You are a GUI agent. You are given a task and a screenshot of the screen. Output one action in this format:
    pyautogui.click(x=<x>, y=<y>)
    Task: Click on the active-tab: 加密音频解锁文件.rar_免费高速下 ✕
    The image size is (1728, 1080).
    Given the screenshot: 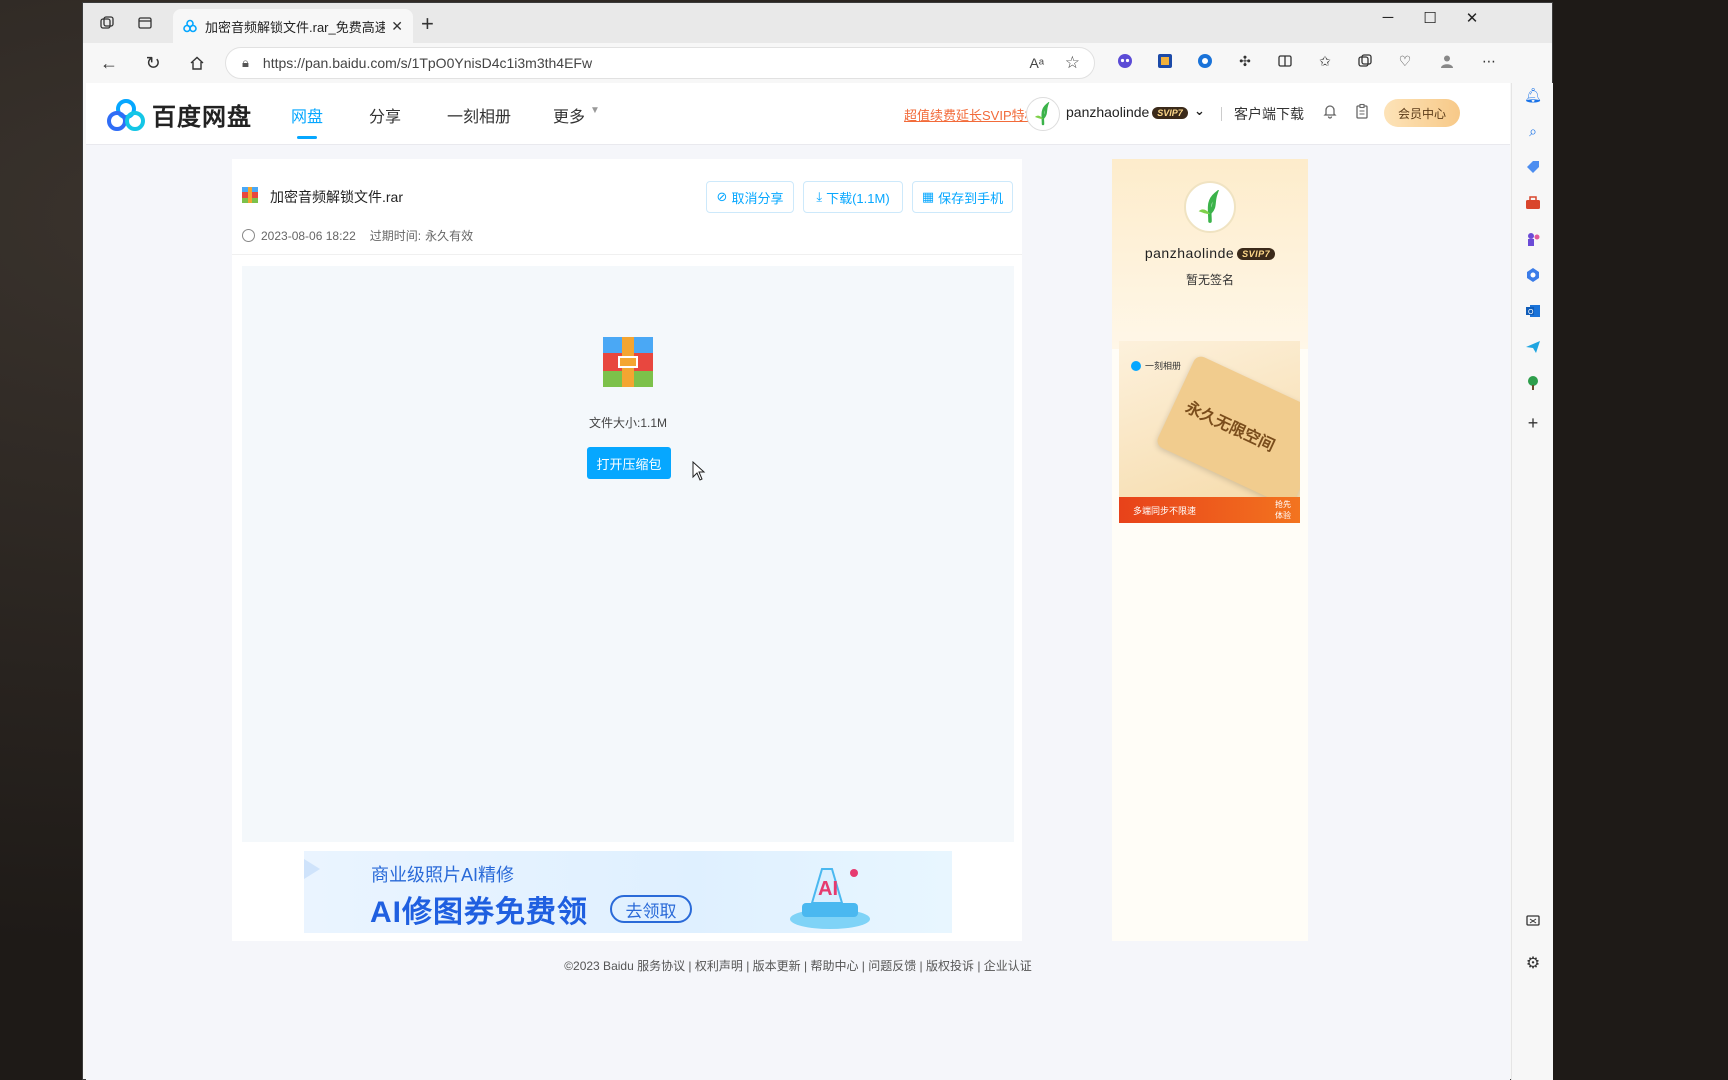 What is the action you would take?
    pyautogui.click(x=293, y=26)
    